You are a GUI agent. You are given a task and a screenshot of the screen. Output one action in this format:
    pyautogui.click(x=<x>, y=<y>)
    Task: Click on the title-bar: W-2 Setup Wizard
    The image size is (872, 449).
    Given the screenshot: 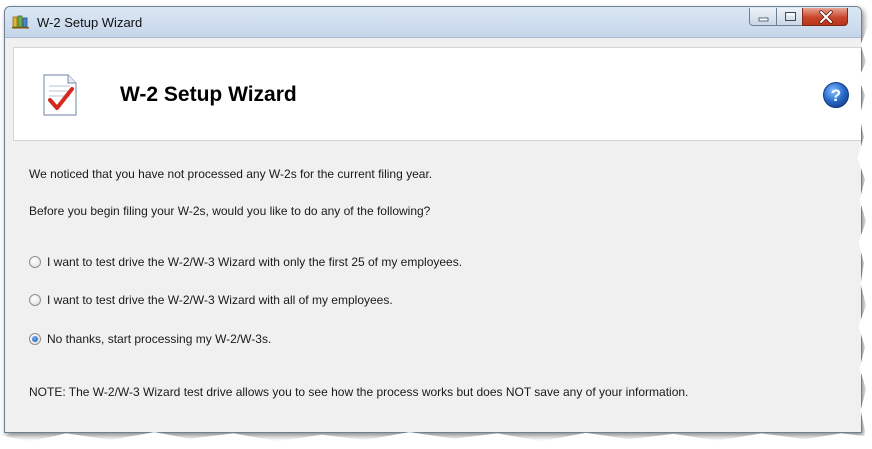 What is the action you would take?
    pyautogui.click(x=433, y=22)
    